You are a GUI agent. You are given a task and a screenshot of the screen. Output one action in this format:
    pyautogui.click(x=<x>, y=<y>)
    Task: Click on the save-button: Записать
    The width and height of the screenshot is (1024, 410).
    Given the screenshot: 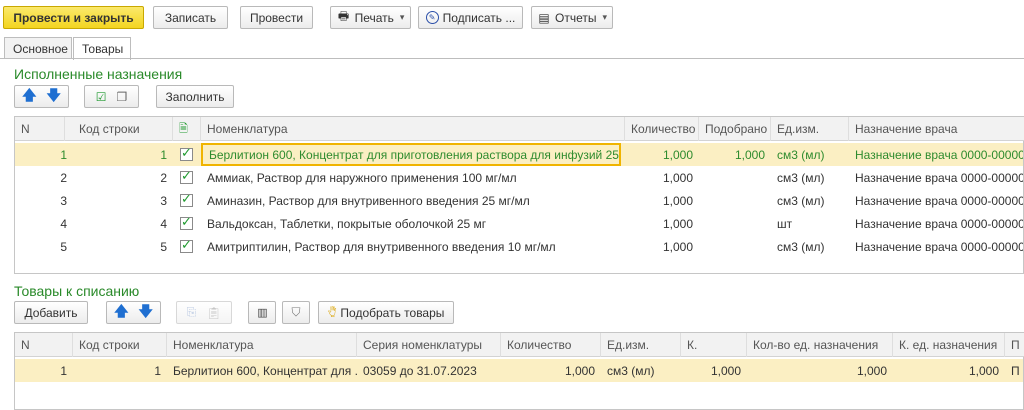 What is the action you would take?
    pyautogui.click(x=190, y=17)
    